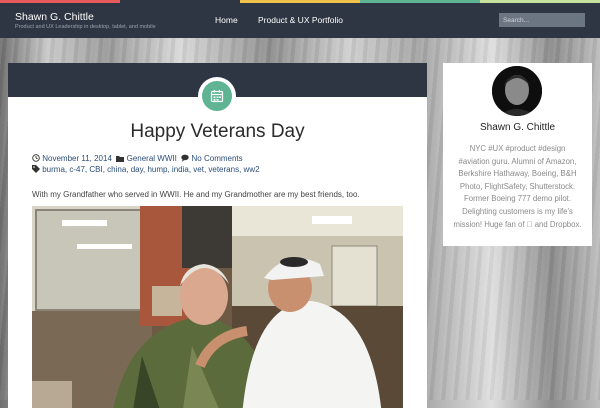  What do you see at coordinates (185, 158) in the screenshot?
I see `comment-icon` at bounding box center [185, 158].